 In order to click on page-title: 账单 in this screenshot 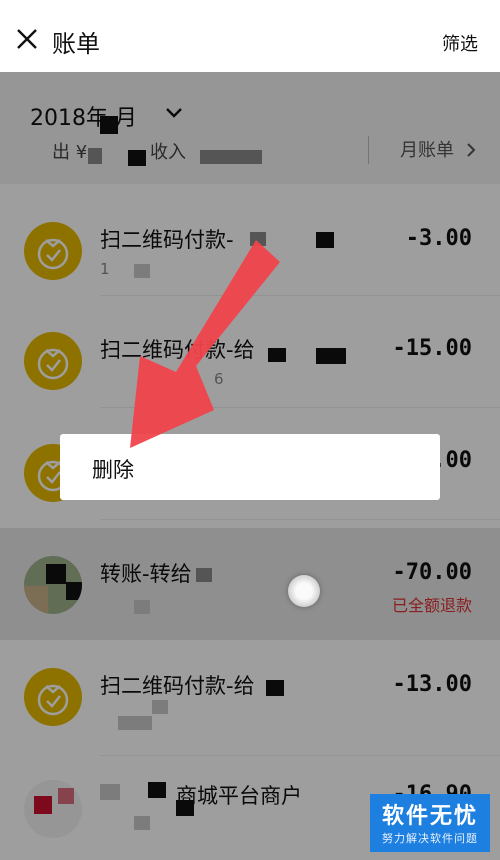, I will do `click(76, 44)`.